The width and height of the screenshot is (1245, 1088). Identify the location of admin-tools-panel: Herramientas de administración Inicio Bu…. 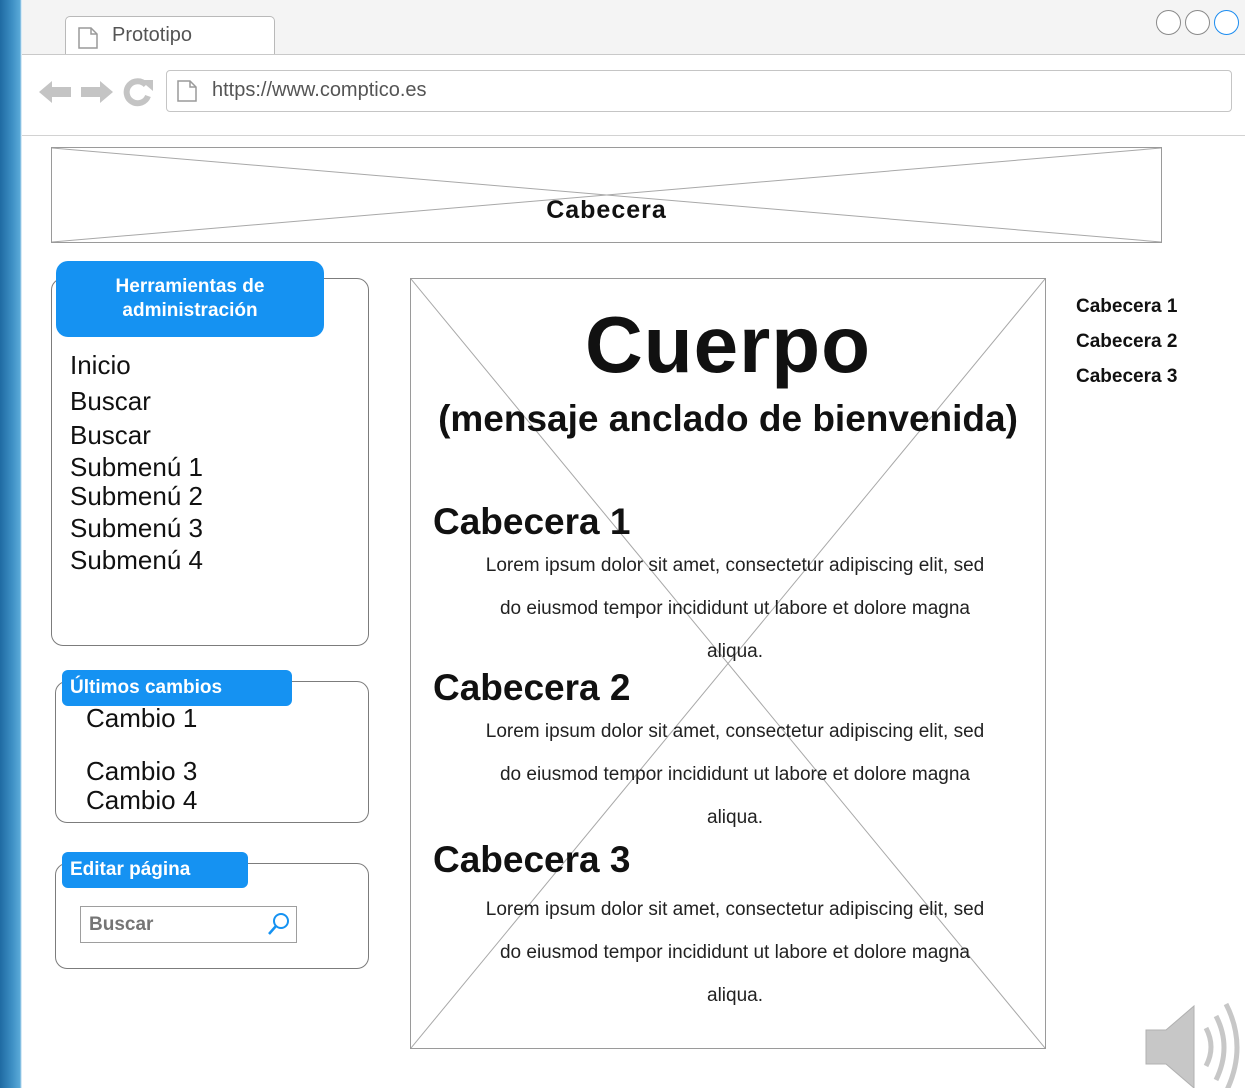
(210, 453).